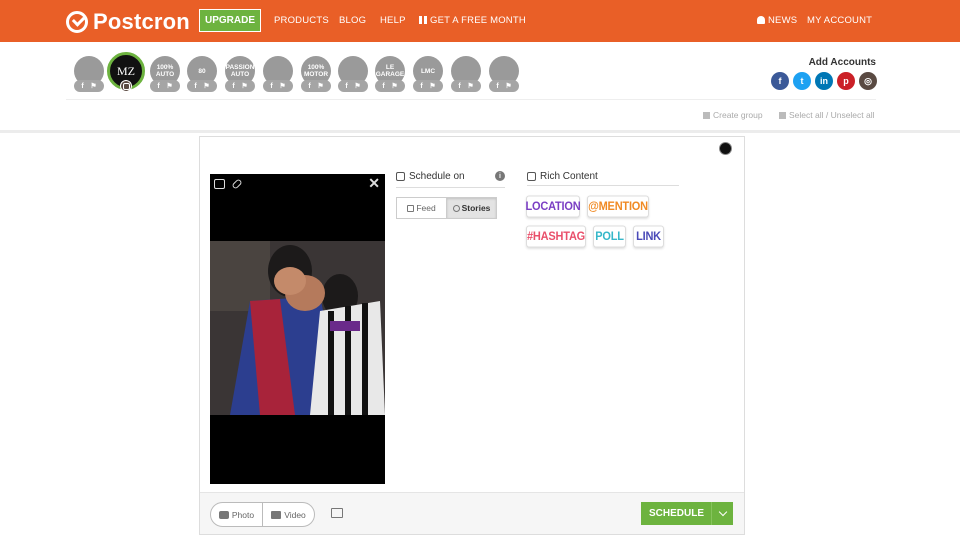  I want to click on photo-label: Photo, so click(243, 514).